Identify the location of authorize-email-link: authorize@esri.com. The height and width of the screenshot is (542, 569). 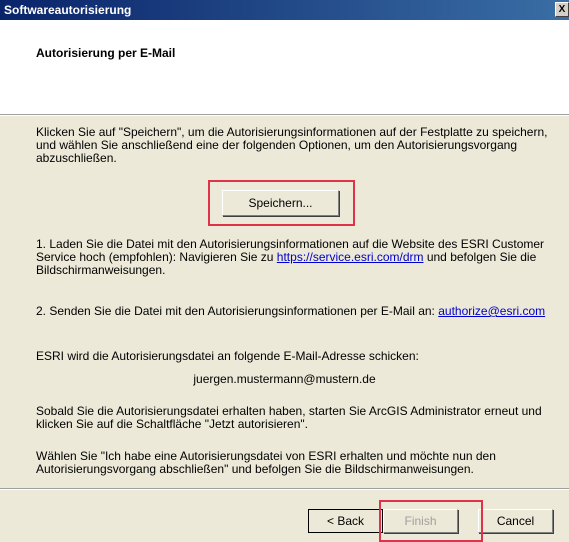
(491, 311).